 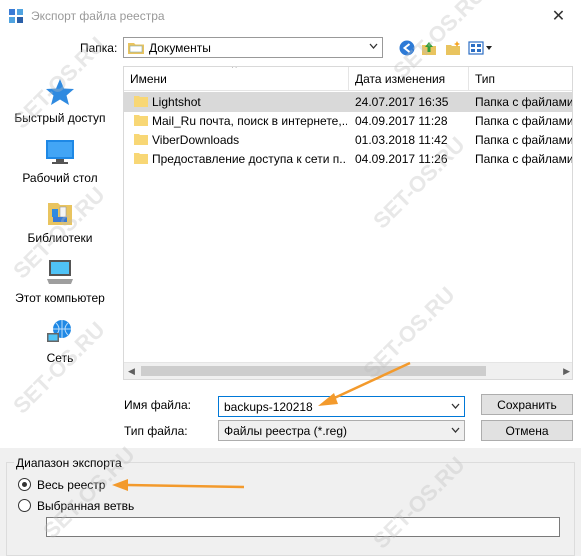 I want to click on star-icon, so click(x=60, y=92).